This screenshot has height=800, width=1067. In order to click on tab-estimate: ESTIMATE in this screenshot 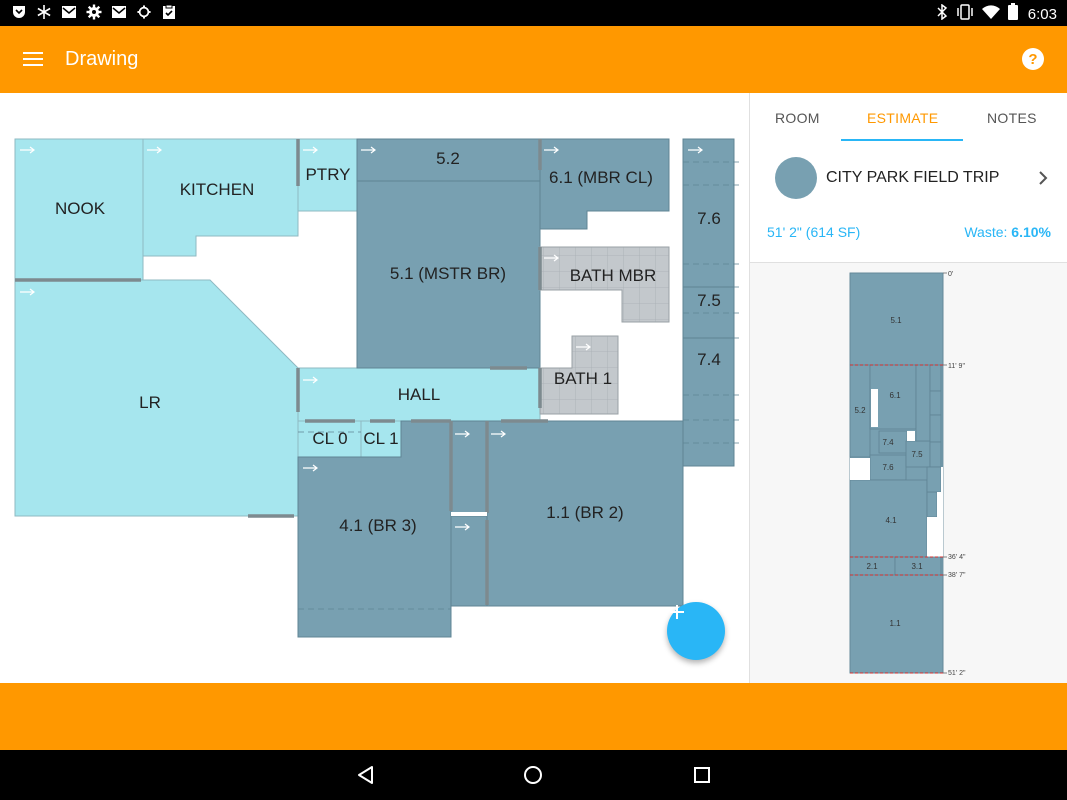, I will do `click(902, 118)`.